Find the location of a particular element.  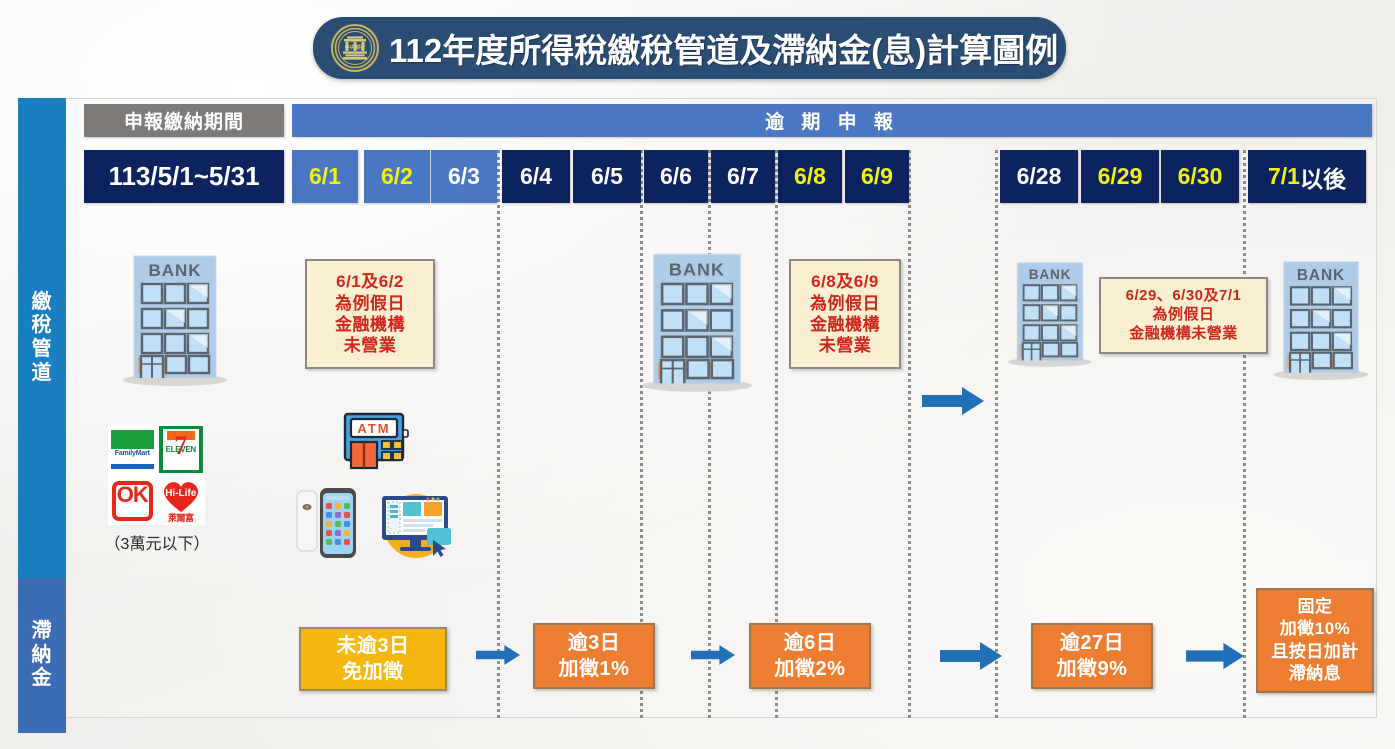

date-chip-6-29: 6/29 is located at coordinates (1120, 176).